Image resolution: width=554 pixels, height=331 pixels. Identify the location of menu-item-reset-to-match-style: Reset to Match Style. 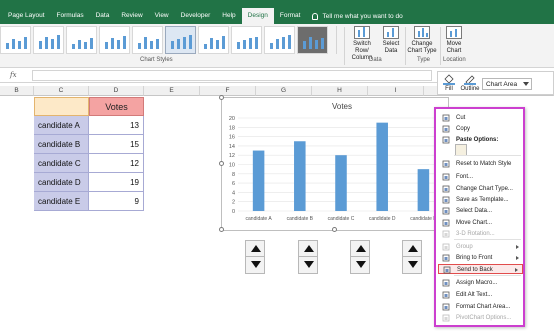
(480, 164).